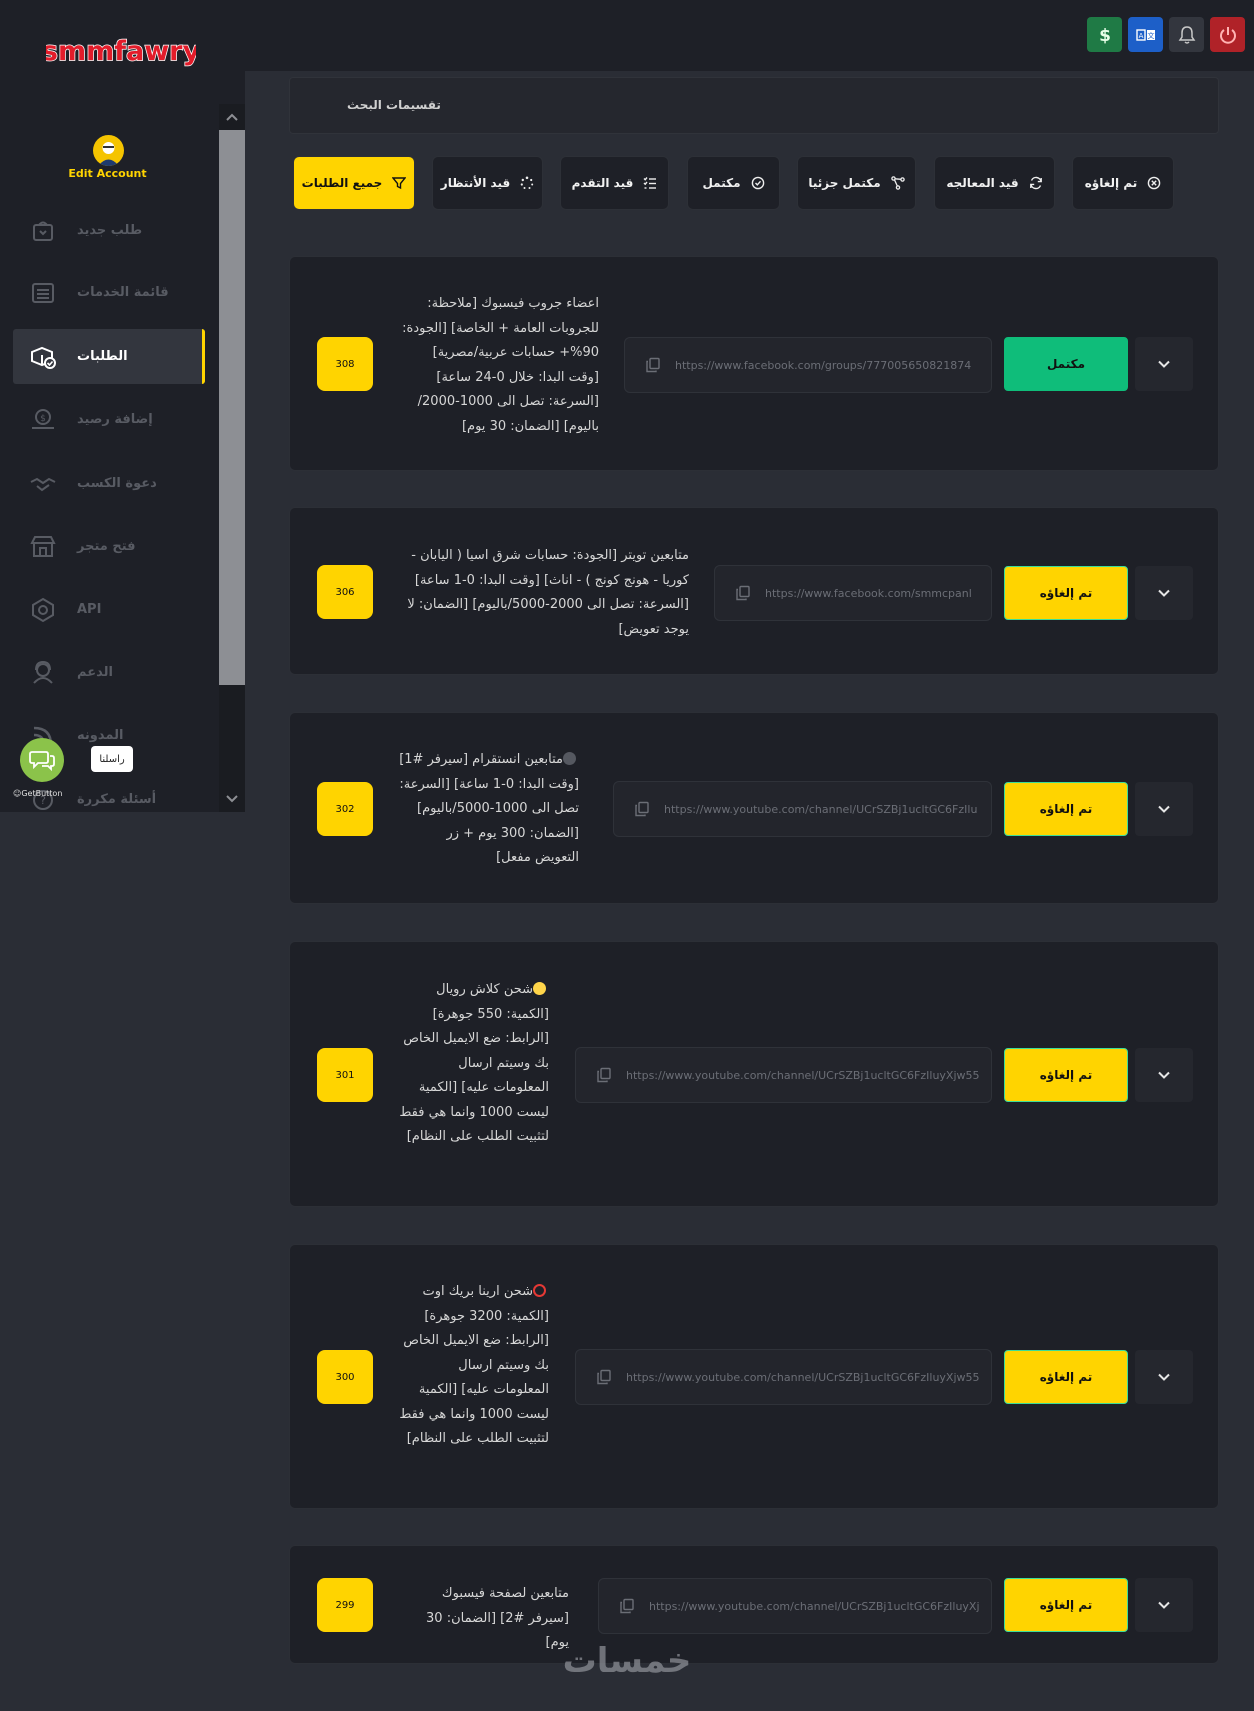 This screenshot has width=1254, height=1711. I want to click on edit-account-link: Edit Account, so click(107, 173).